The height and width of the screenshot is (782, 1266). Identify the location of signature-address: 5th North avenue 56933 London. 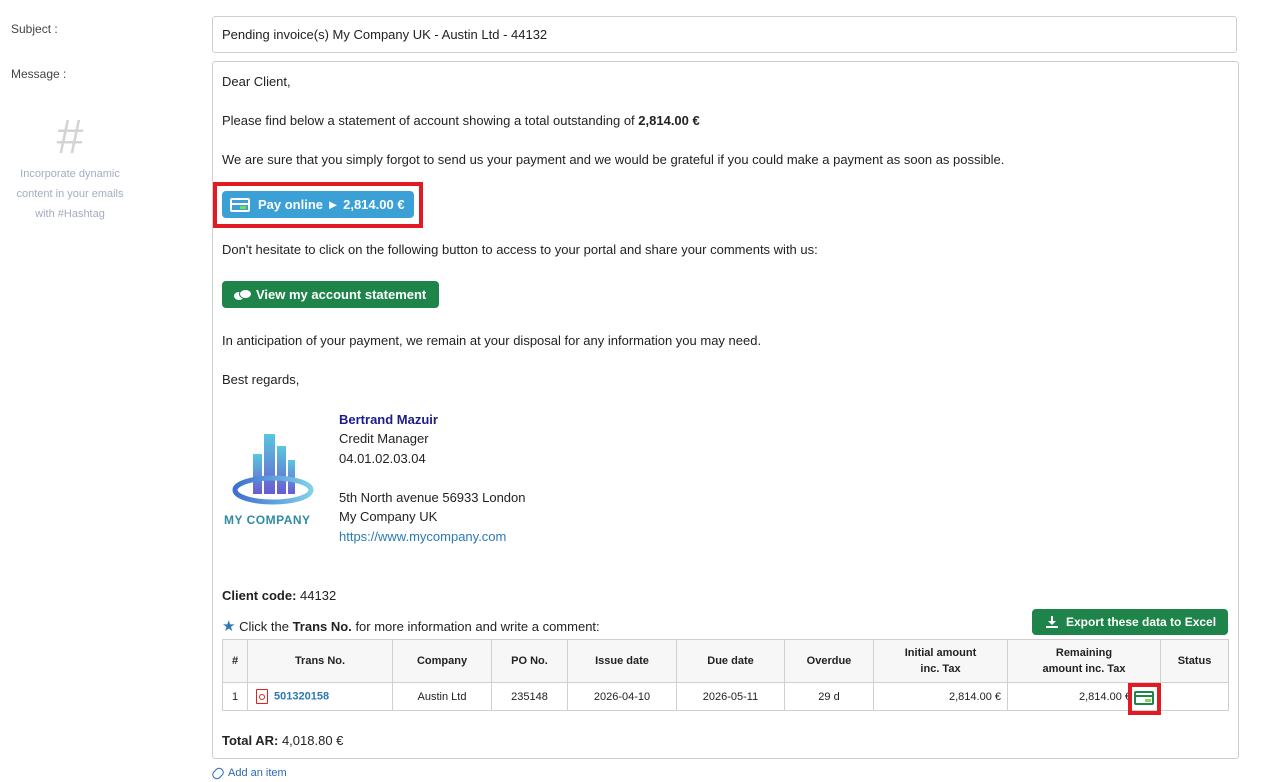
(432, 497).